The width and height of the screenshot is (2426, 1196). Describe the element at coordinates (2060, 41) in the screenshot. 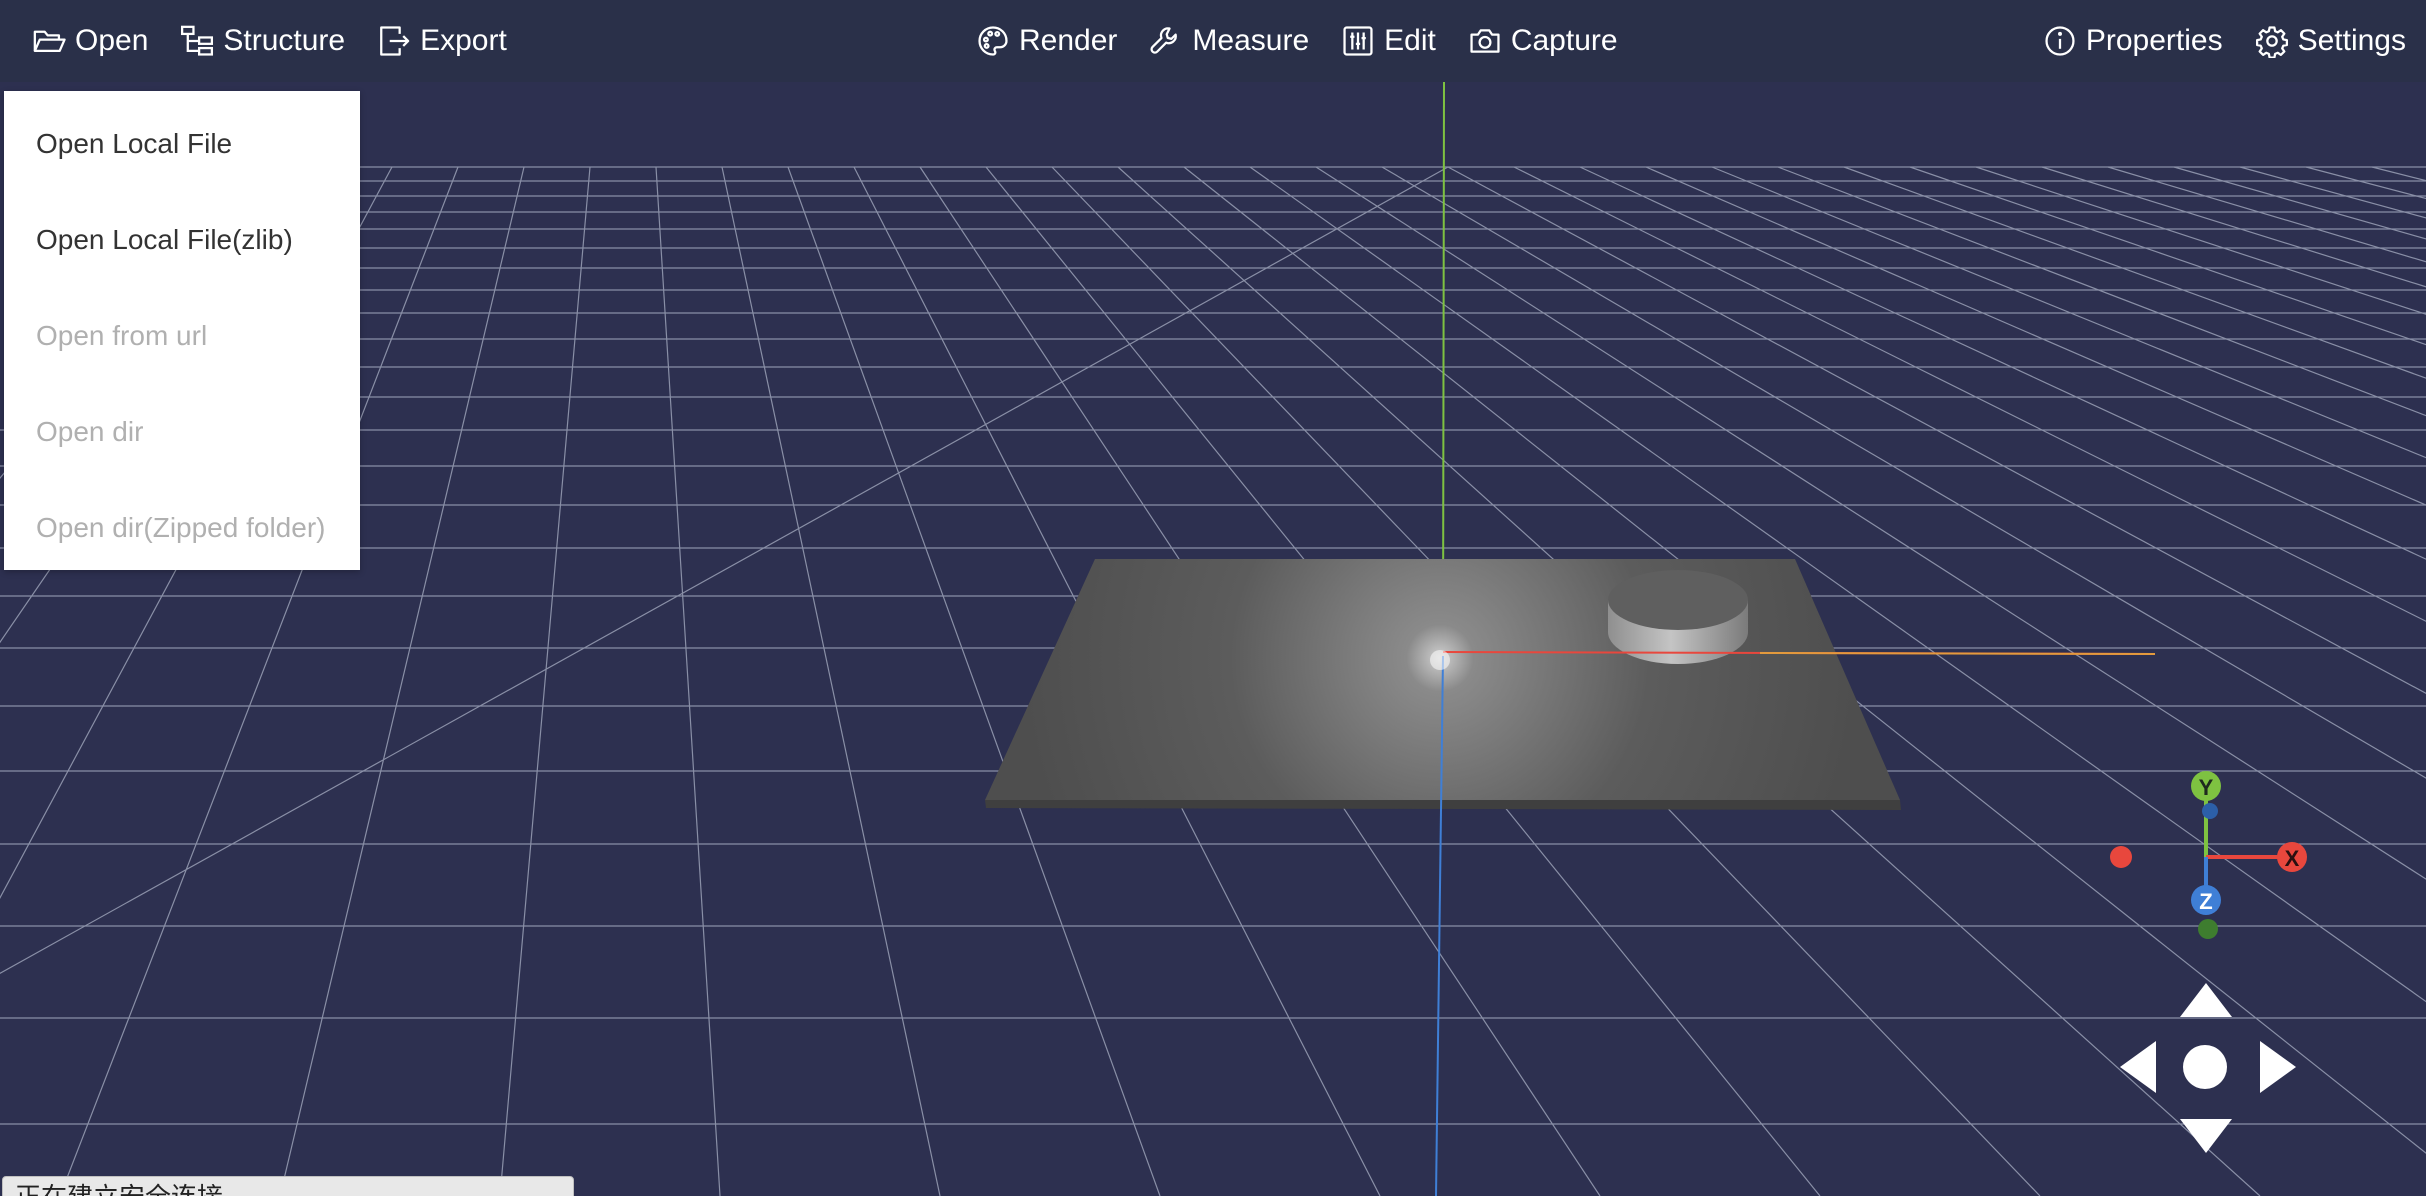

I see `info-icon` at that location.